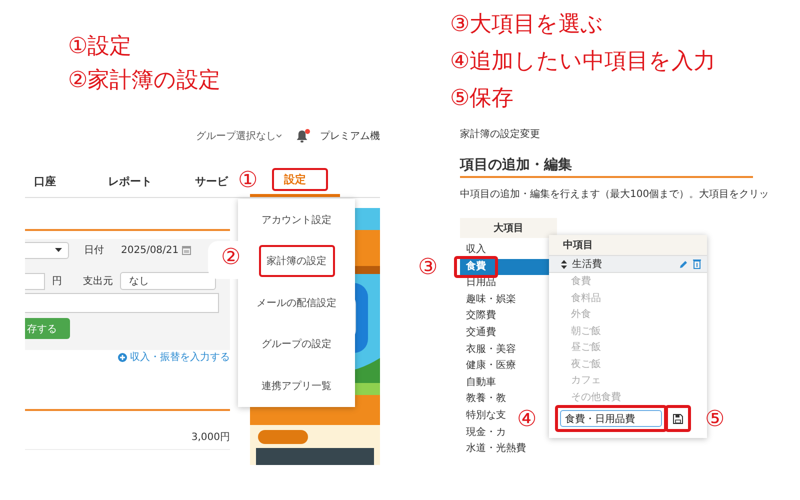 This screenshot has width=800, height=500. What do you see at coordinates (168, 281) in the screenshot?
I see `source-select: なし` at bounding box center [168, 281].